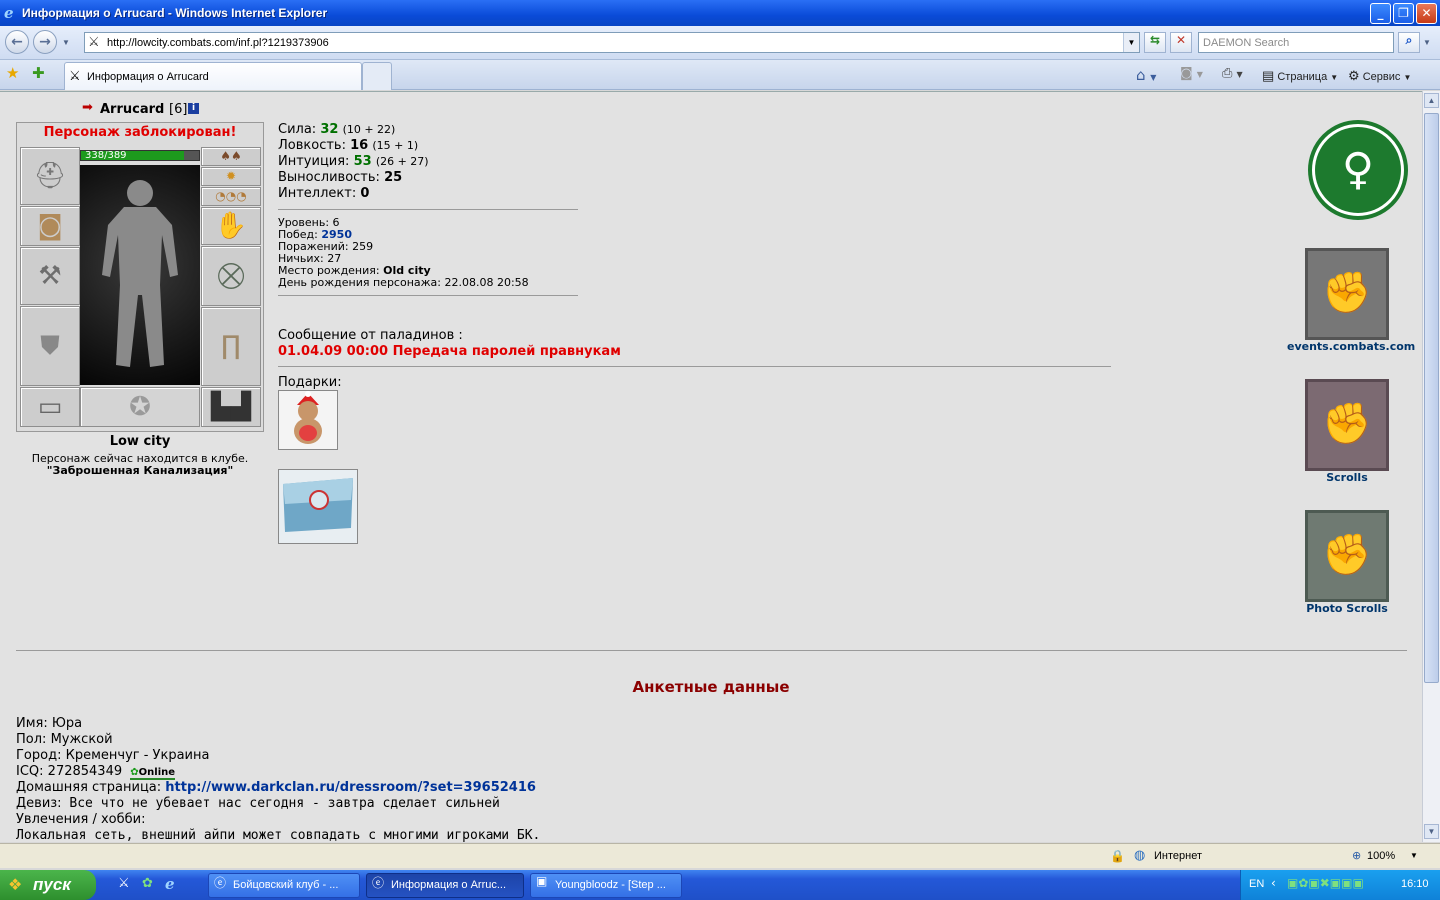 This screenshot has height=900, width=1440. I want to click on page-menu: ▤ Страница ▼, so click(1300, 76).